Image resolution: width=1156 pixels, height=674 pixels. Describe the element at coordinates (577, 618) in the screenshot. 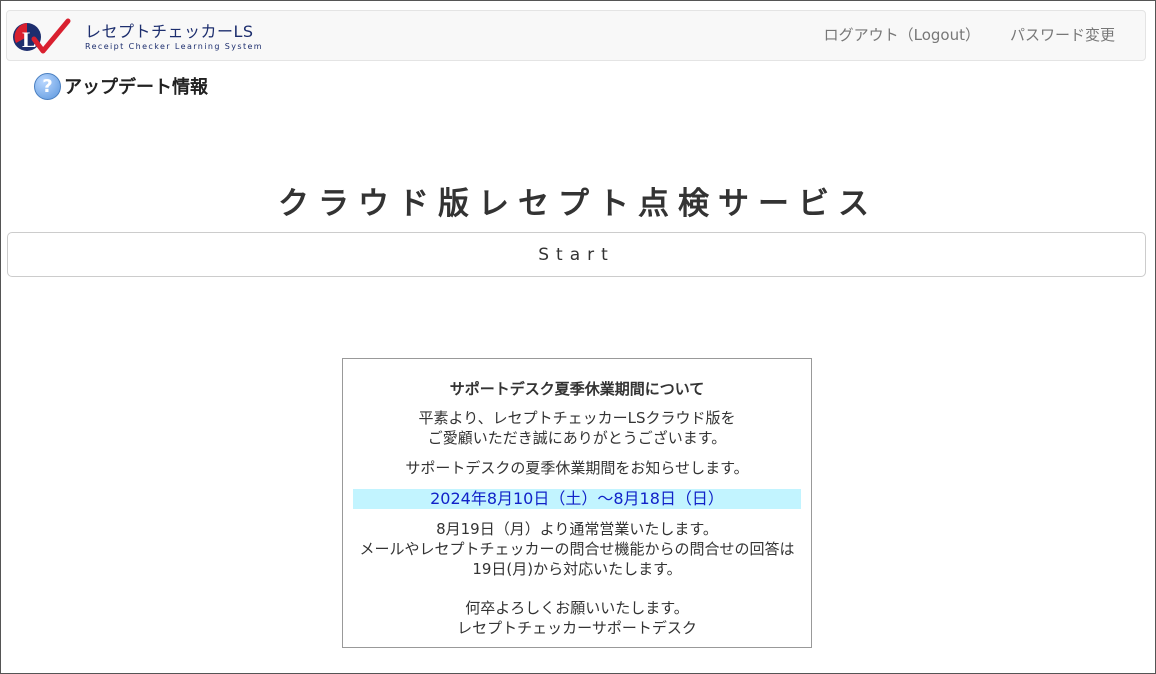

I see `notice-closing: 何卒よろしくお願いいたします。 レセプトチェッカーサポートデスク` at that location.